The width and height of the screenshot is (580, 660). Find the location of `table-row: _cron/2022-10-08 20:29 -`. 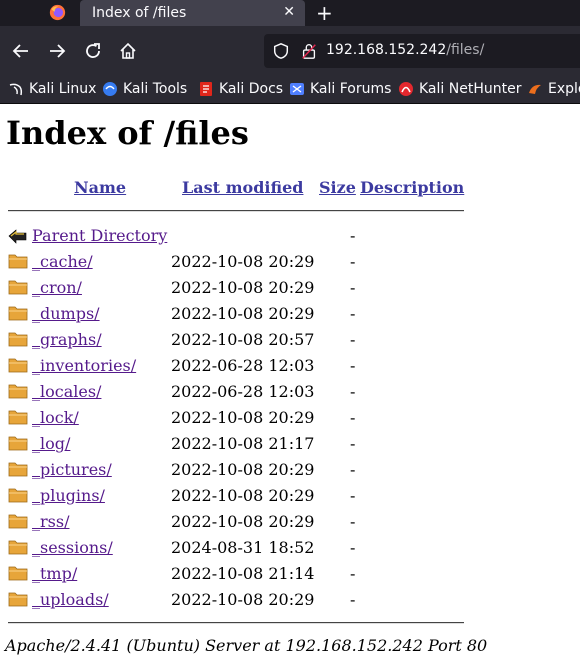

table-row: _cron/2022-10-08 20:29 - is located at coordinates (235, 289).